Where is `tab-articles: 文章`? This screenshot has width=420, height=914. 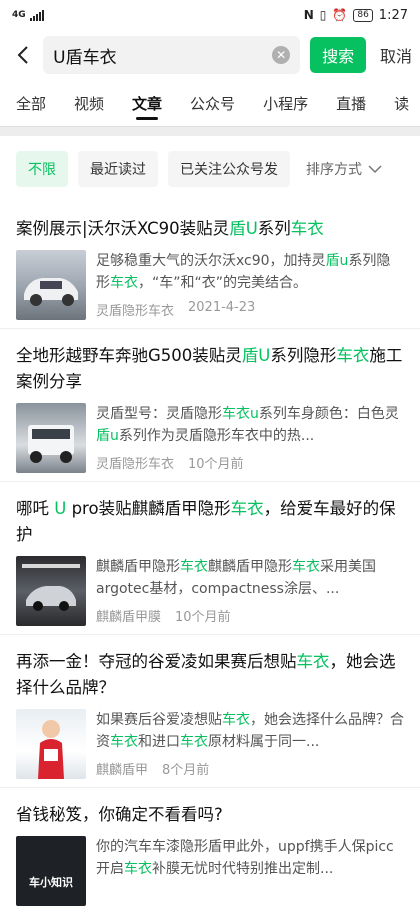
tab-articles: 文章 is located at coordinates (147, 103).